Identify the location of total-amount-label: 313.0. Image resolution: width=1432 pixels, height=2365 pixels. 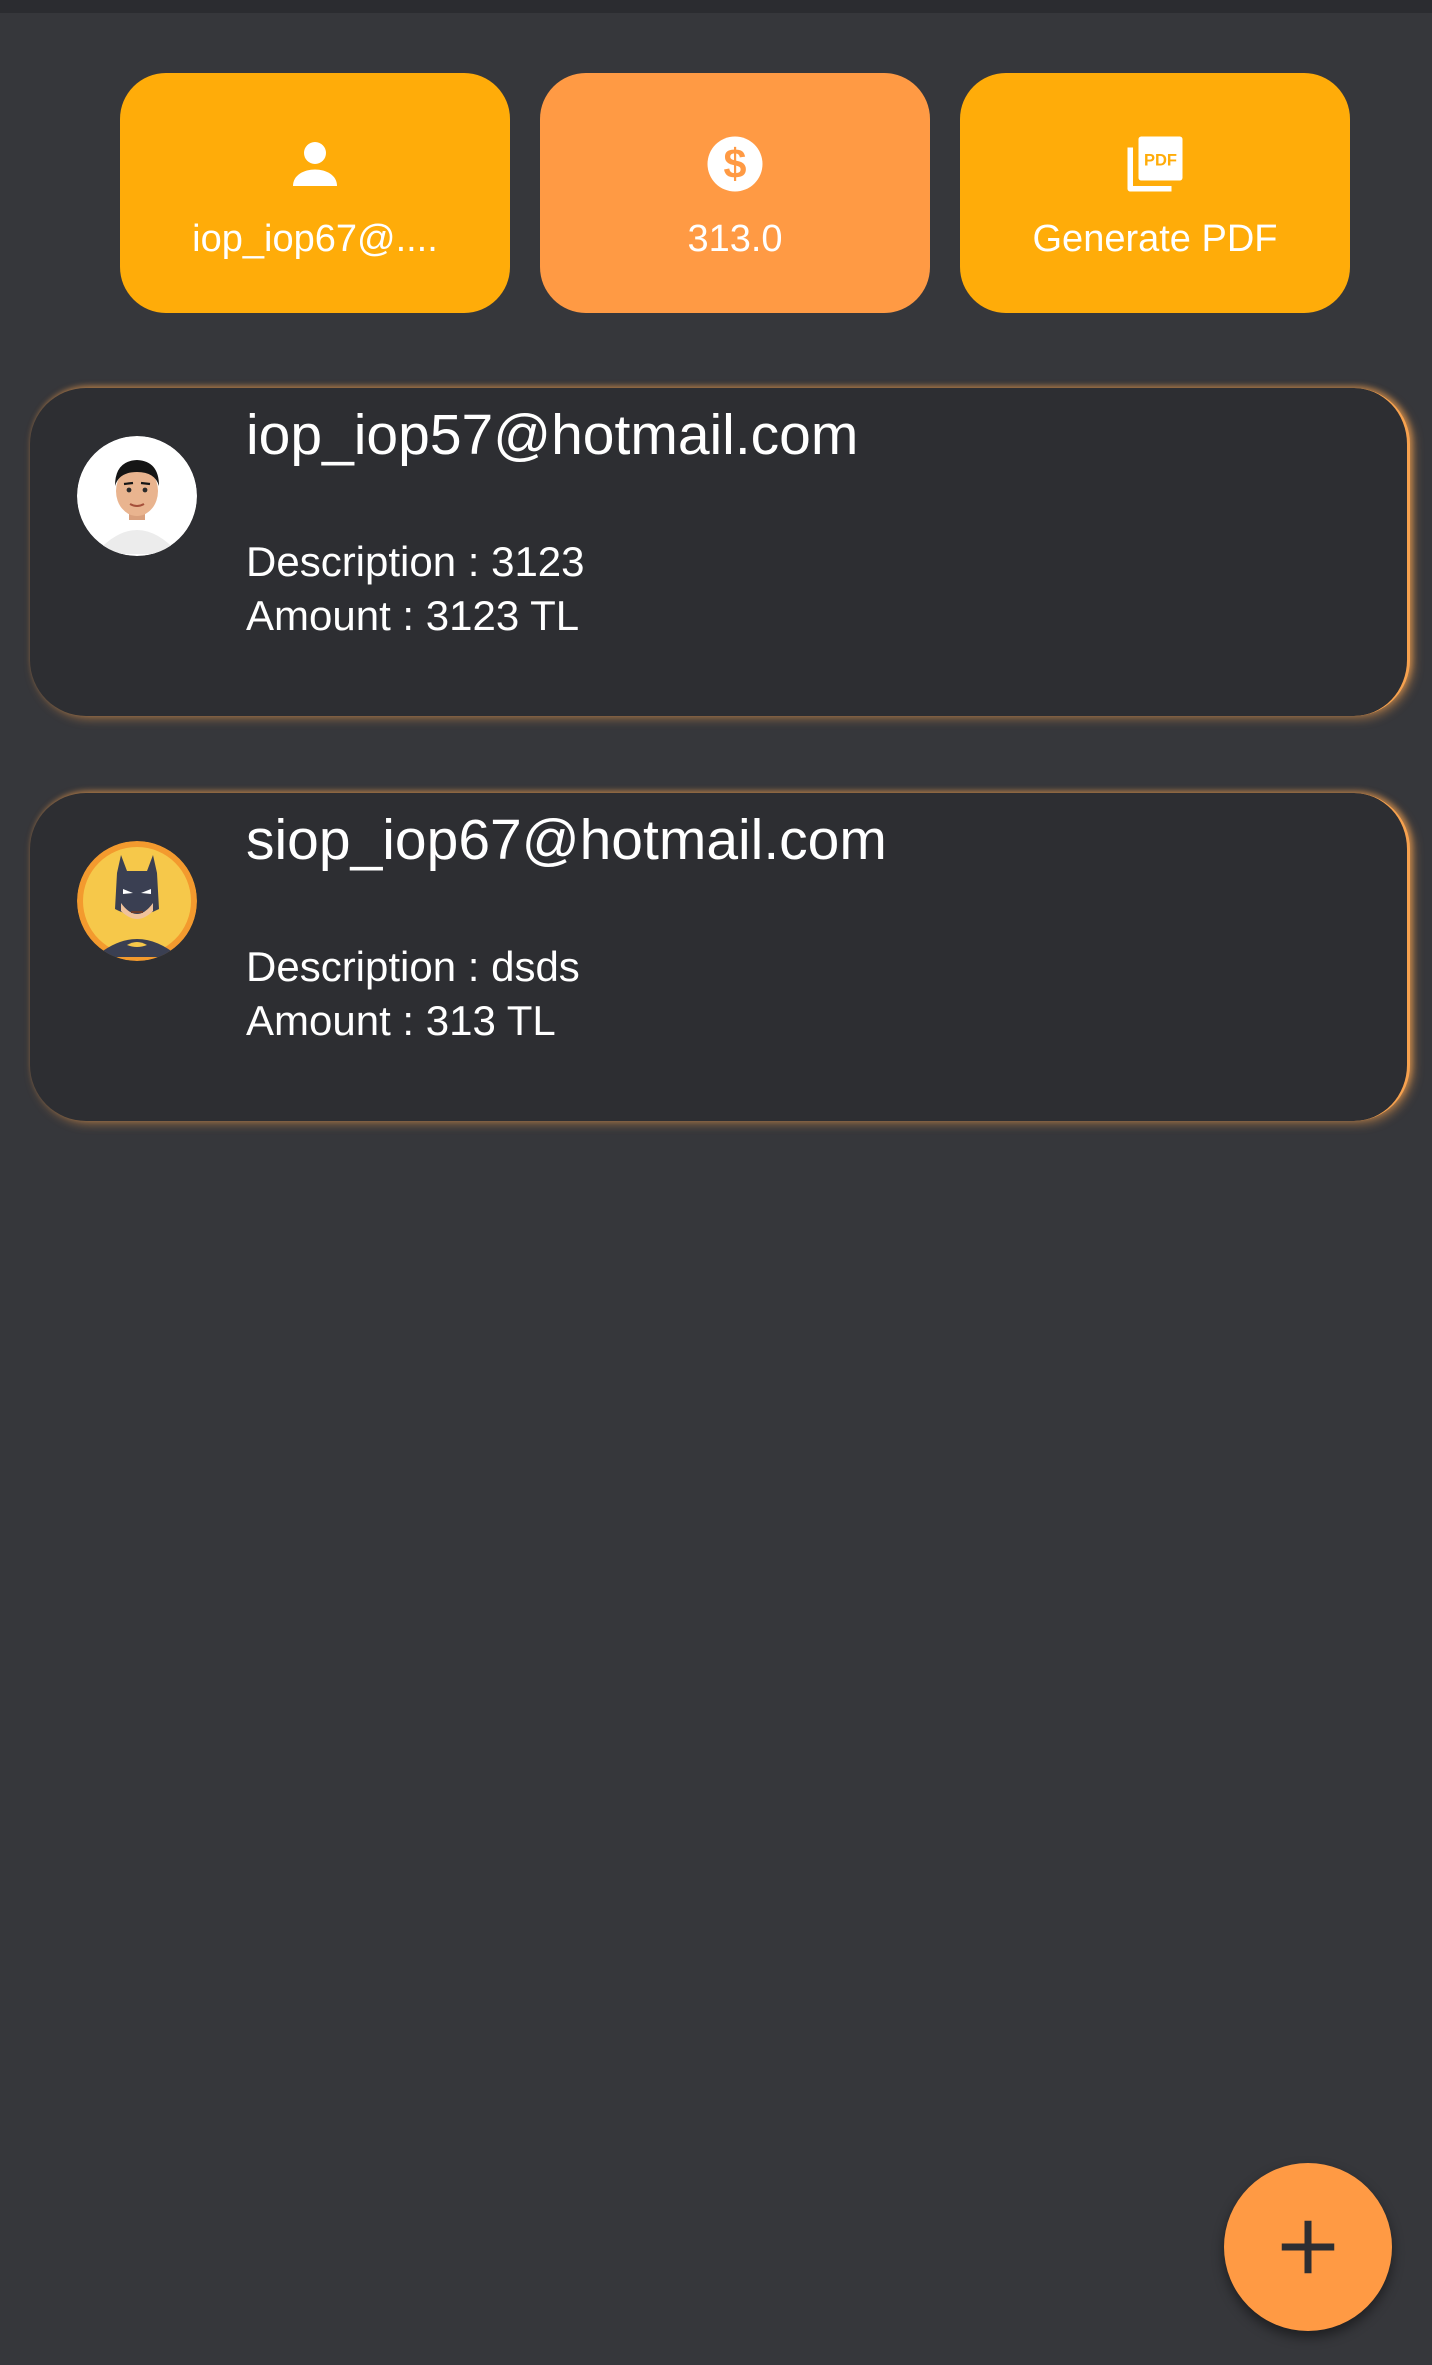
(735, 239).